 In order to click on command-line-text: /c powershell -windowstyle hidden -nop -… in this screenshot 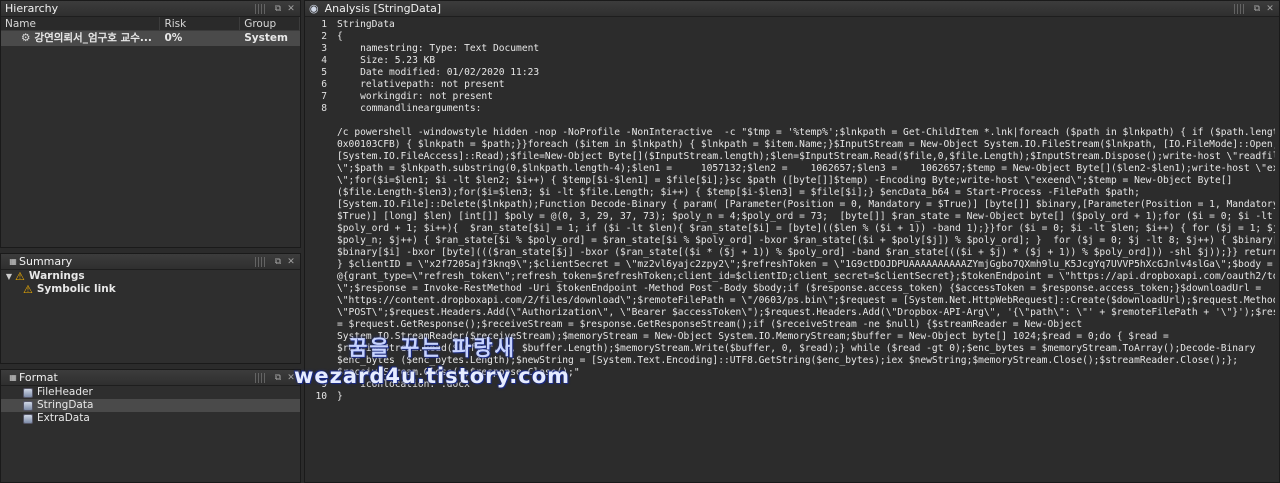, I will do `click(806, 132)`.